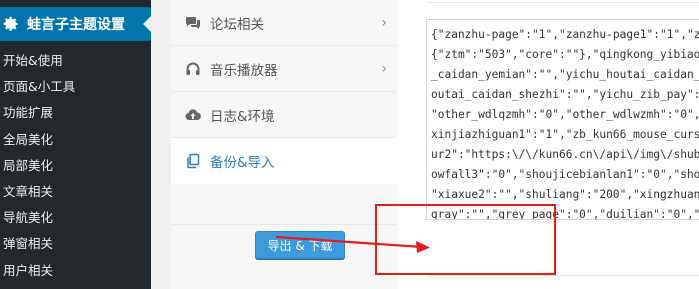 This screenshot has height=289, width=699. Describe the element at coordinates (237, 24) in the screenshot. I see `tab-label: 论坛相关` at that location.